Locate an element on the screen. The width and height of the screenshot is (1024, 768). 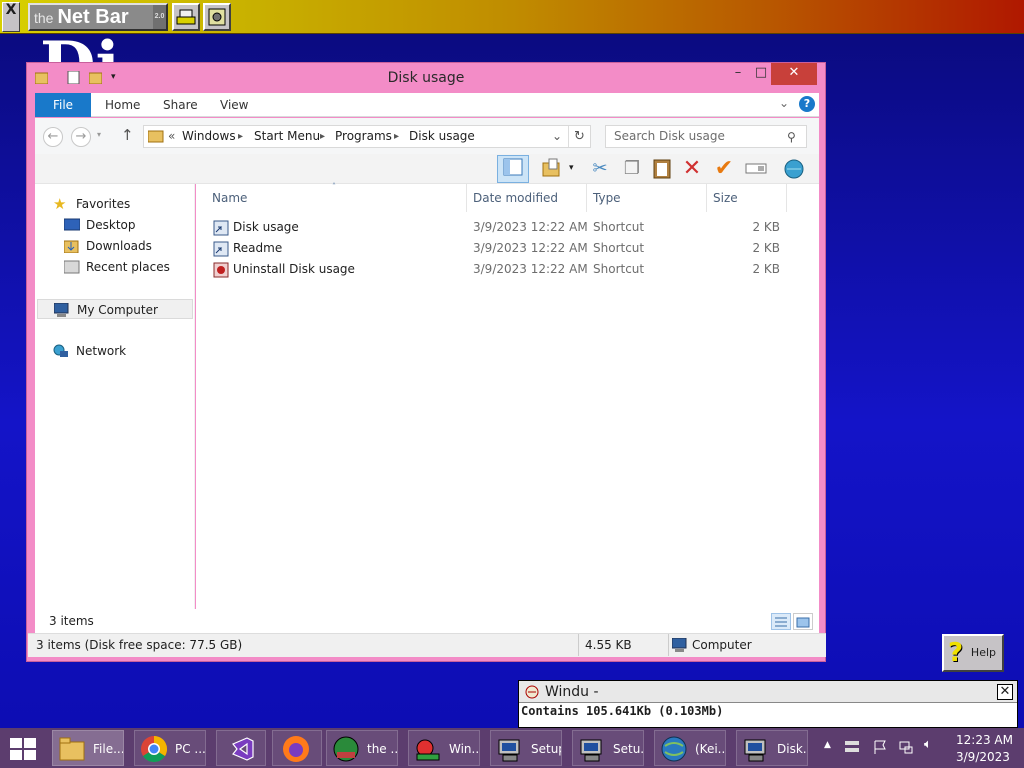
net-bar-settings-button is located at coordinates (217, 17).